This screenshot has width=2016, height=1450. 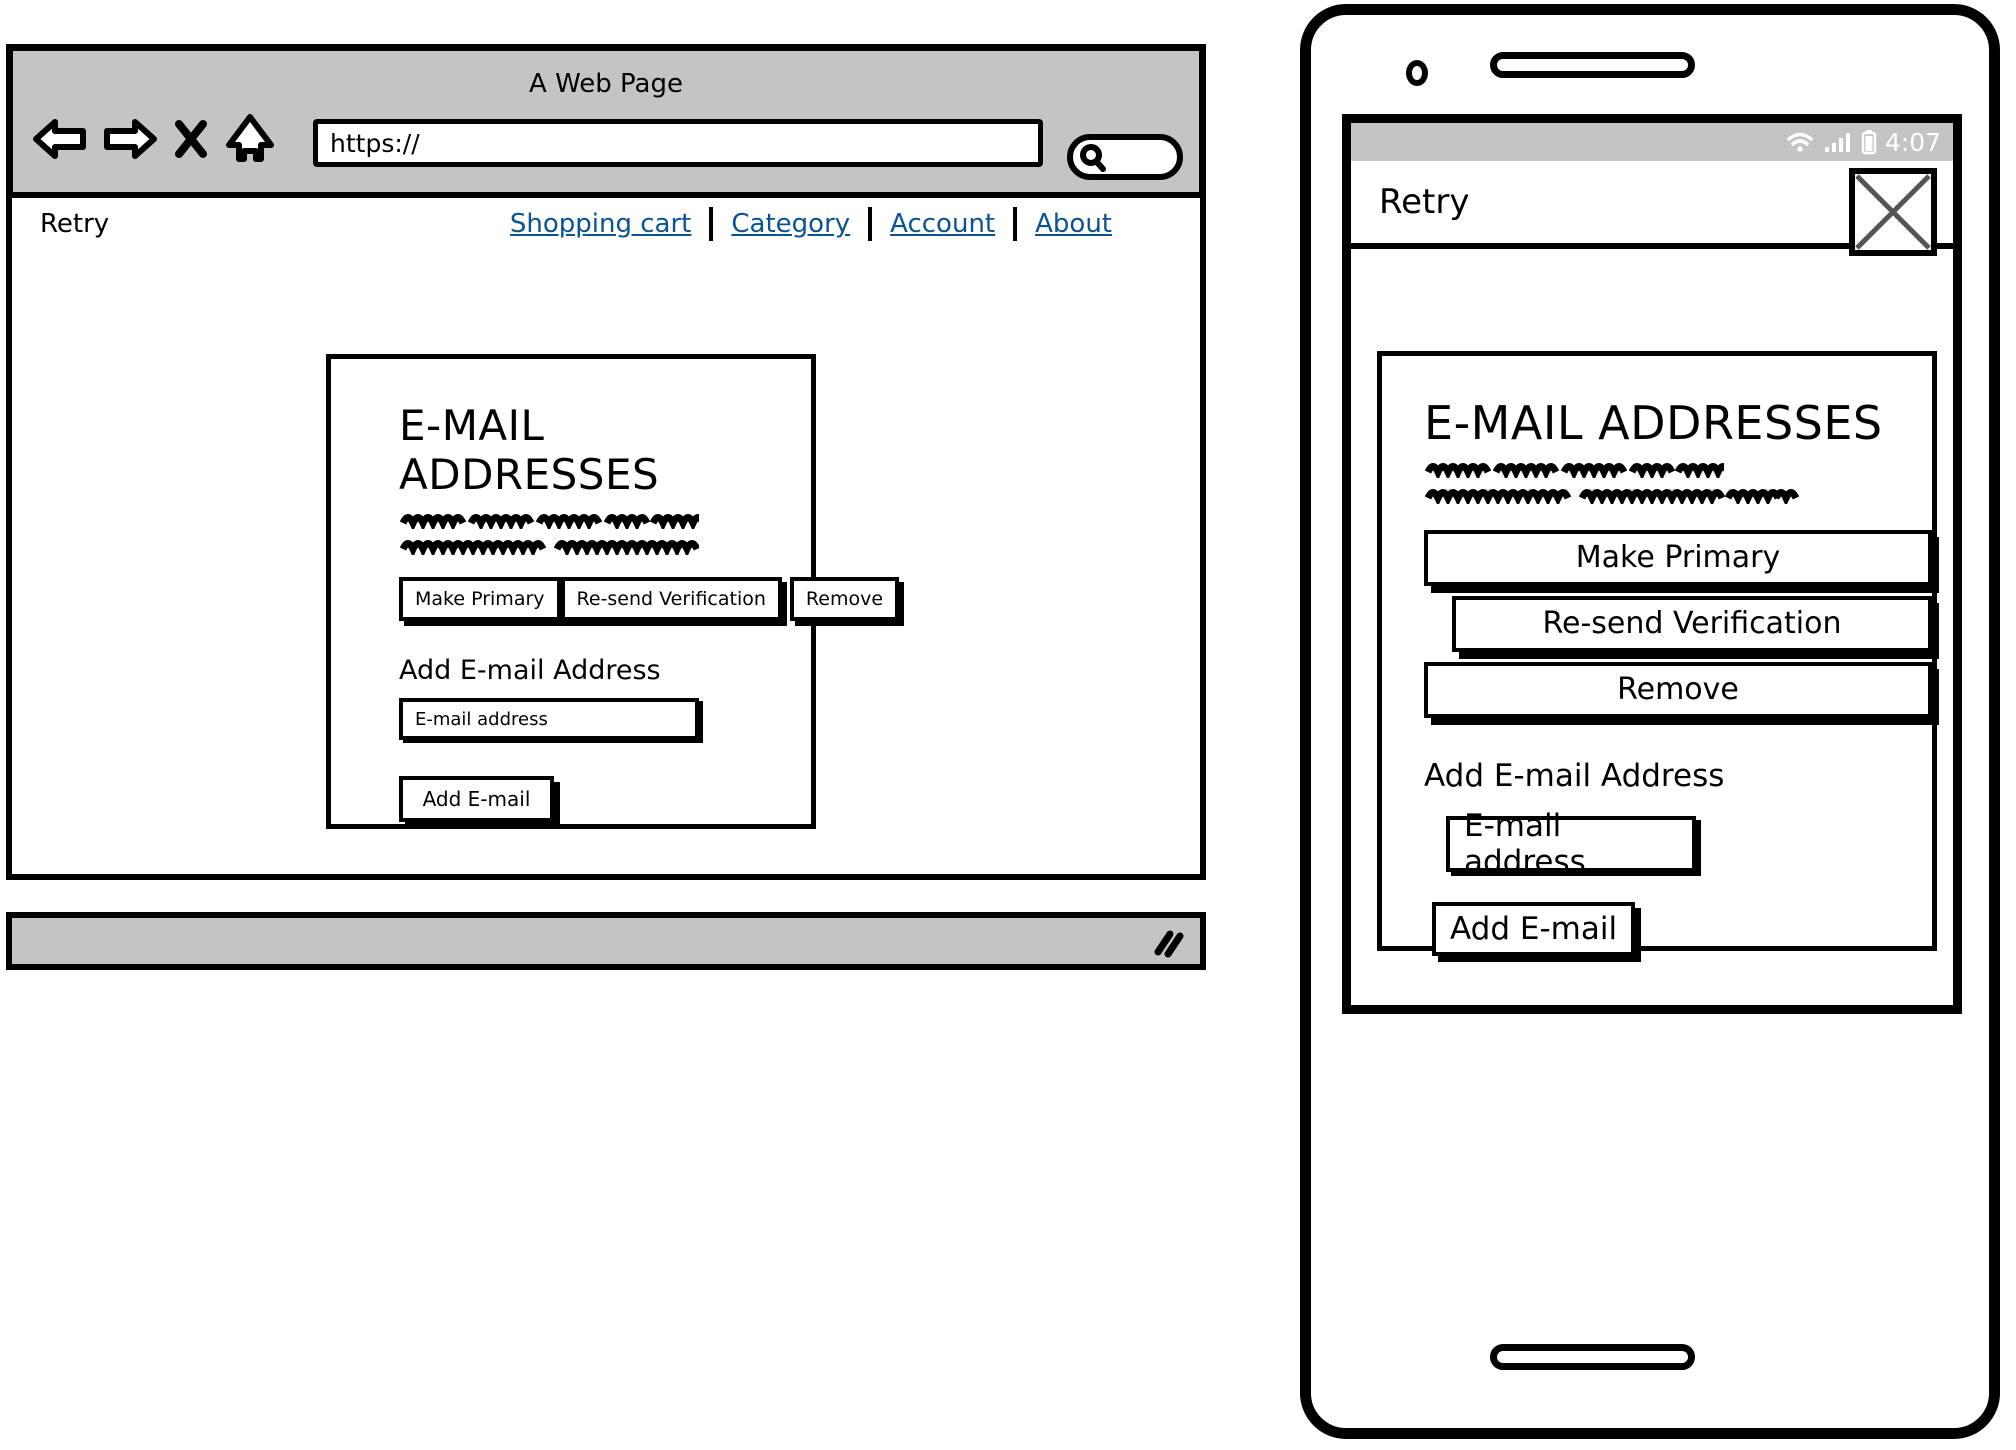 What do you see at coordinates (1653, 423) in the screenshot?
I see `page-title-mobile: E-MAIL ADDRESSES` at bounding box center [1653, 423].